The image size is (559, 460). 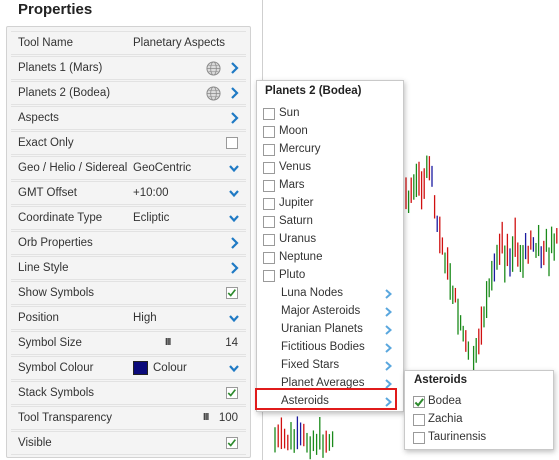 What do you see at coordinates (170, 368) in the screenshot?
I see `symbol-colour-value: Colour` at bounding box center [170, 368].